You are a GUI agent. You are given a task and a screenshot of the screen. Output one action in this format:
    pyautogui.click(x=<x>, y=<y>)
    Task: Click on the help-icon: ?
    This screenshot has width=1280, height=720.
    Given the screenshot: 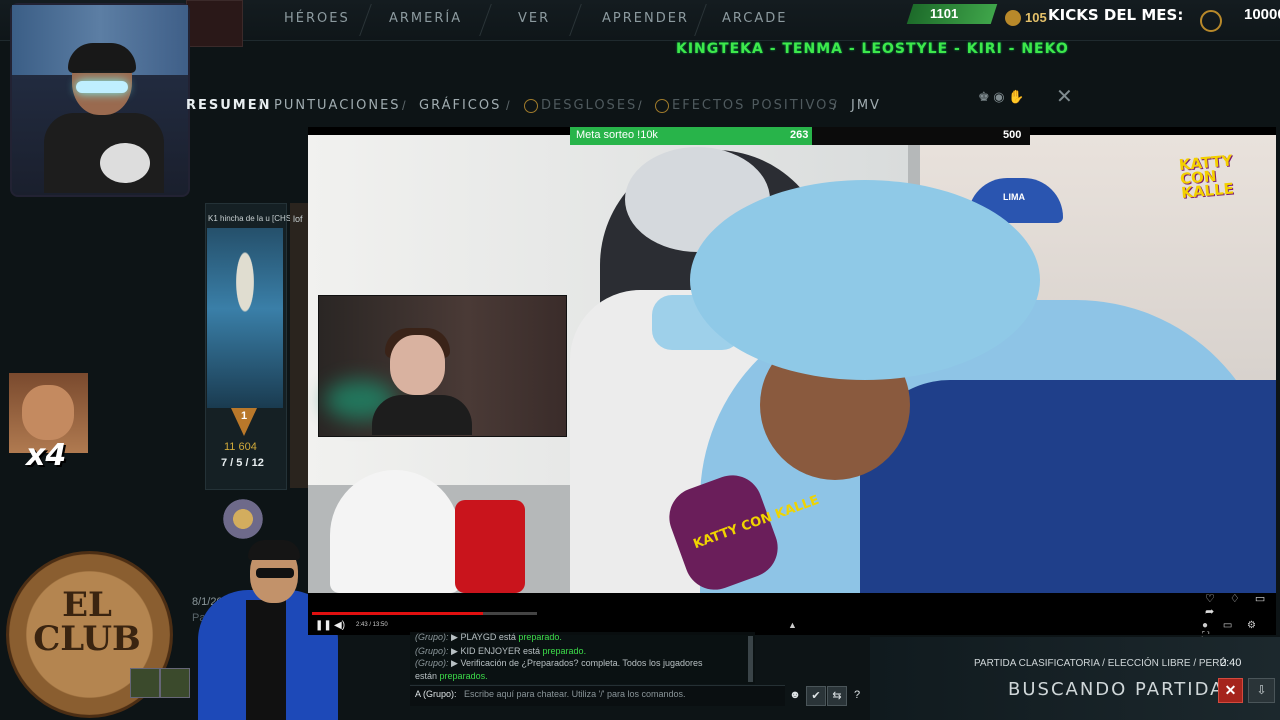 What is the action you would take?
    pyautogui.click(x=857, y=695)
    